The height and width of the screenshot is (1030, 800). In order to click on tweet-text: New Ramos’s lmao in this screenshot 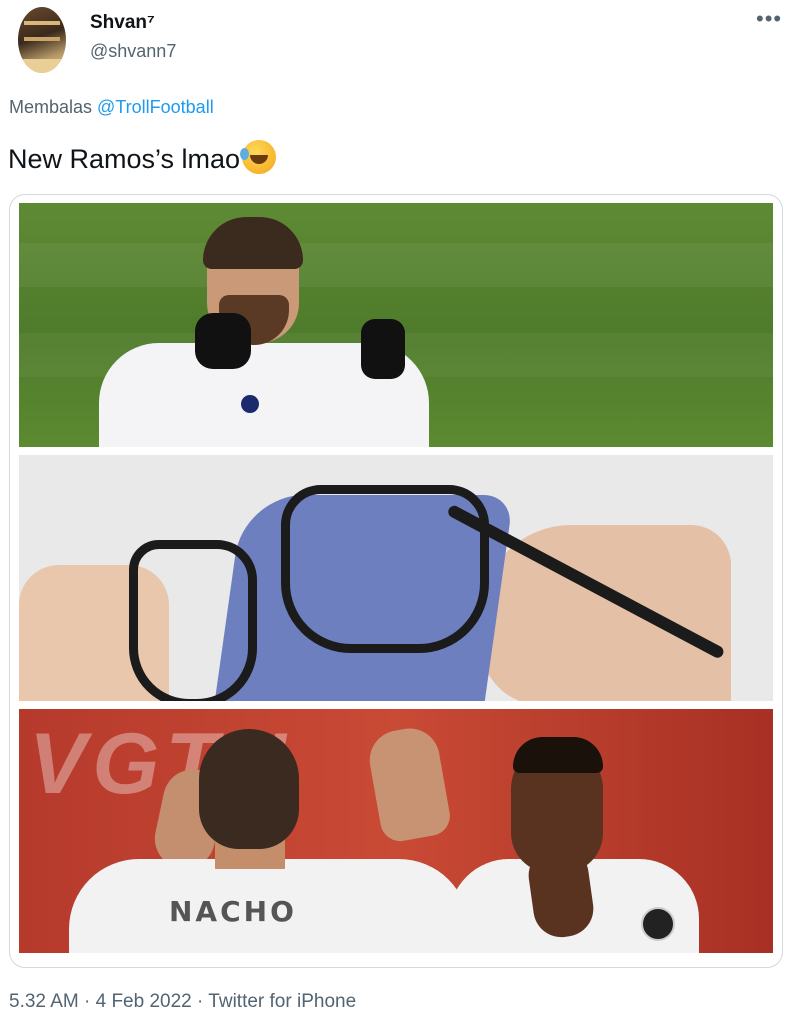, I will do `click(142, 157)`.